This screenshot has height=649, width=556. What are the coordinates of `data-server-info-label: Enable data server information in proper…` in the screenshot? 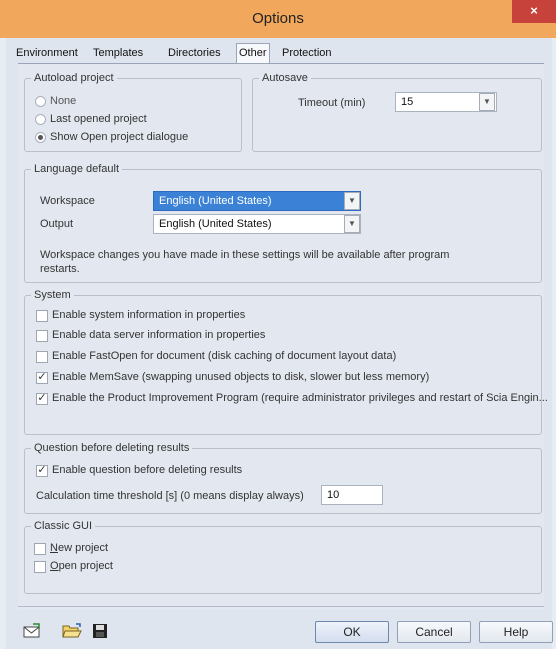 It's located at (158, 335).